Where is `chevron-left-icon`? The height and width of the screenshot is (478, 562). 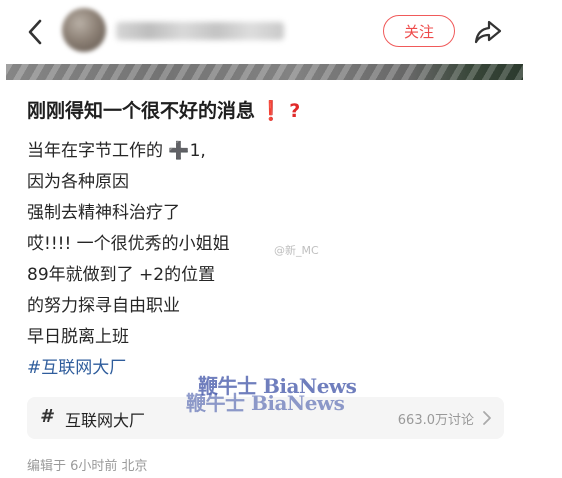 chevron-left-icon is located at coordinates (35, 32).